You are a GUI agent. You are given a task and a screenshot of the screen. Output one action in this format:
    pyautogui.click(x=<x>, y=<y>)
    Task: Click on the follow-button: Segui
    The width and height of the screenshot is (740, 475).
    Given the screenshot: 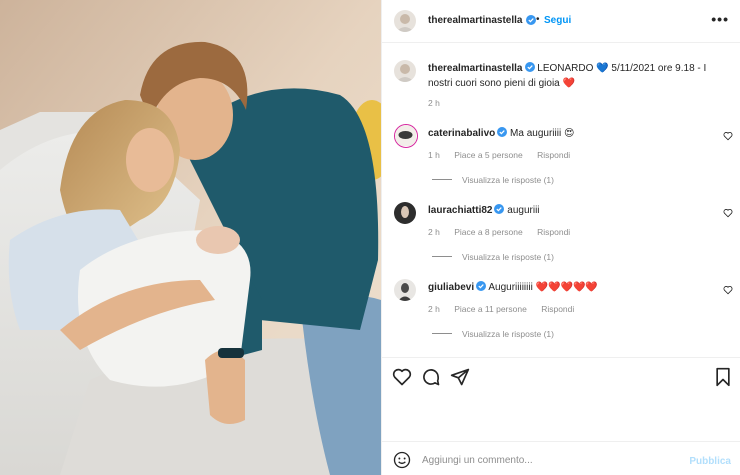 What is the action you would take?
    pyautogui.click(x=557, y=20)
    